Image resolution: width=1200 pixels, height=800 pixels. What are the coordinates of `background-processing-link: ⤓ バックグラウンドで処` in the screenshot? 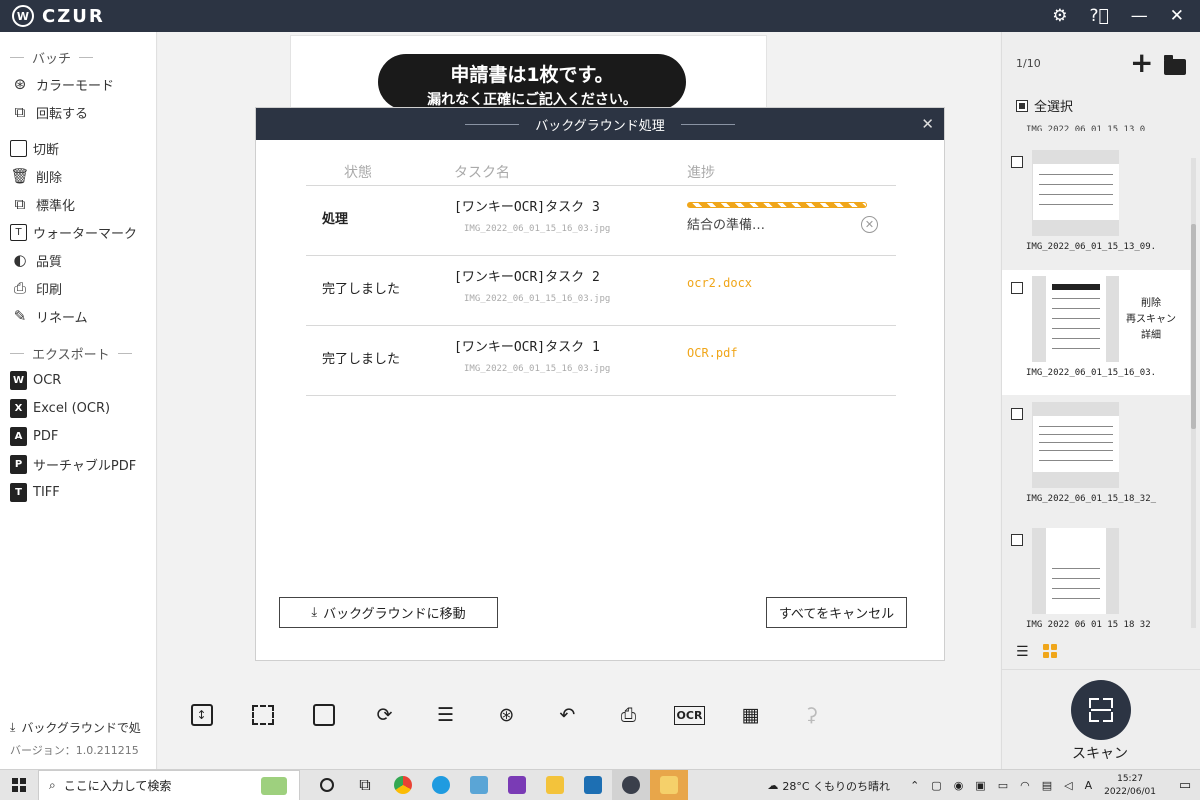 It's located at (75, 727).